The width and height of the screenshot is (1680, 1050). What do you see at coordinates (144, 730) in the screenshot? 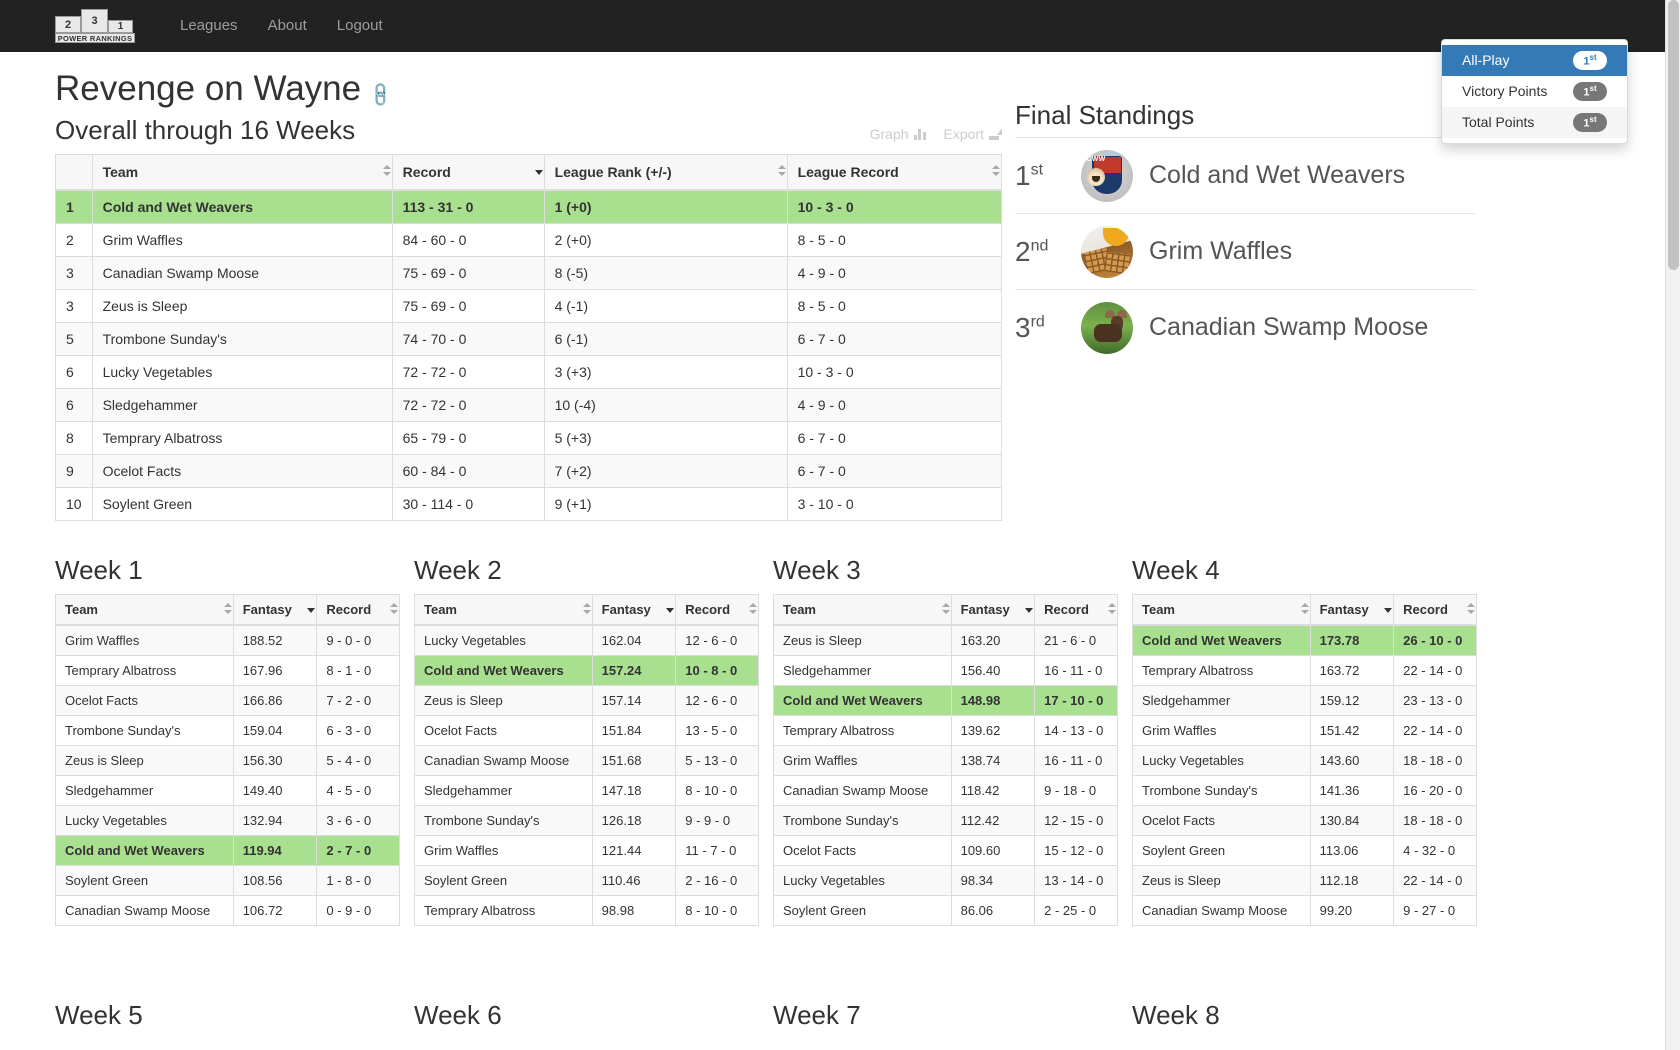
I see `team-cell: Trombone Sunday's` at bounding box center [144, 730].